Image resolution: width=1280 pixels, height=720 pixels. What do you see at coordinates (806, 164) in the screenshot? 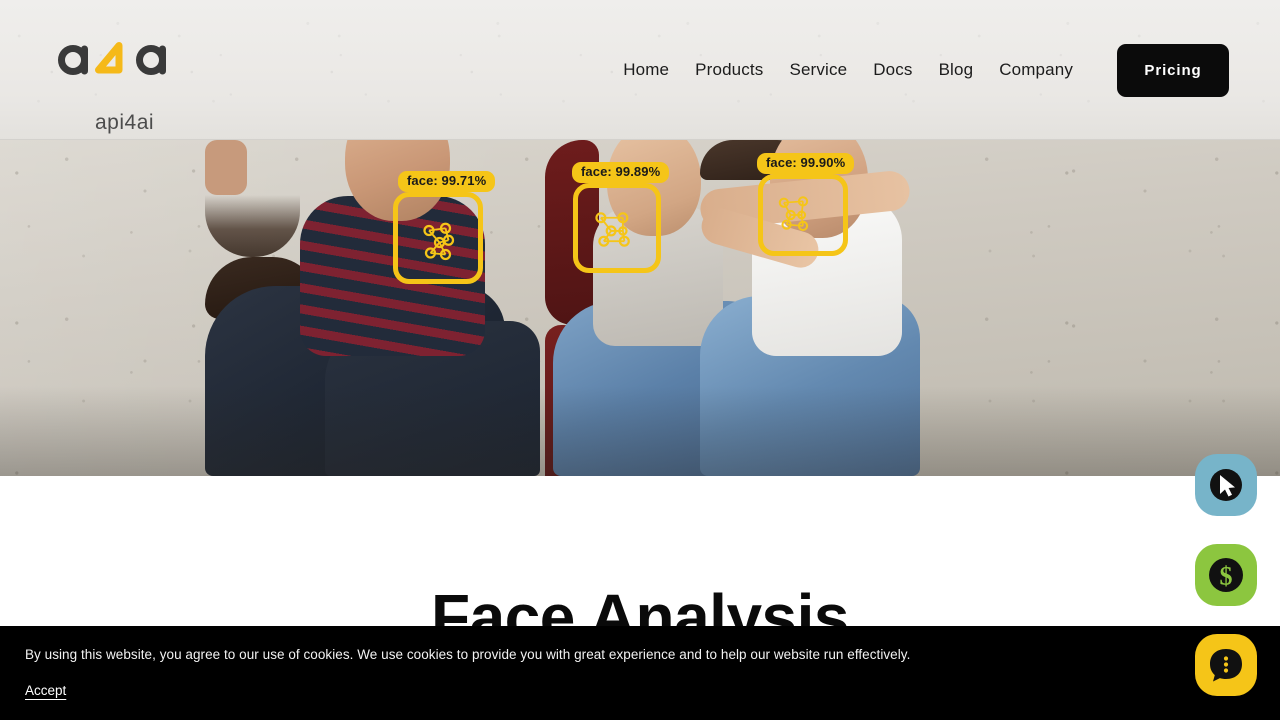
I see `face-confidence-label: face: 99.90%` at bounding box center [806, 164].